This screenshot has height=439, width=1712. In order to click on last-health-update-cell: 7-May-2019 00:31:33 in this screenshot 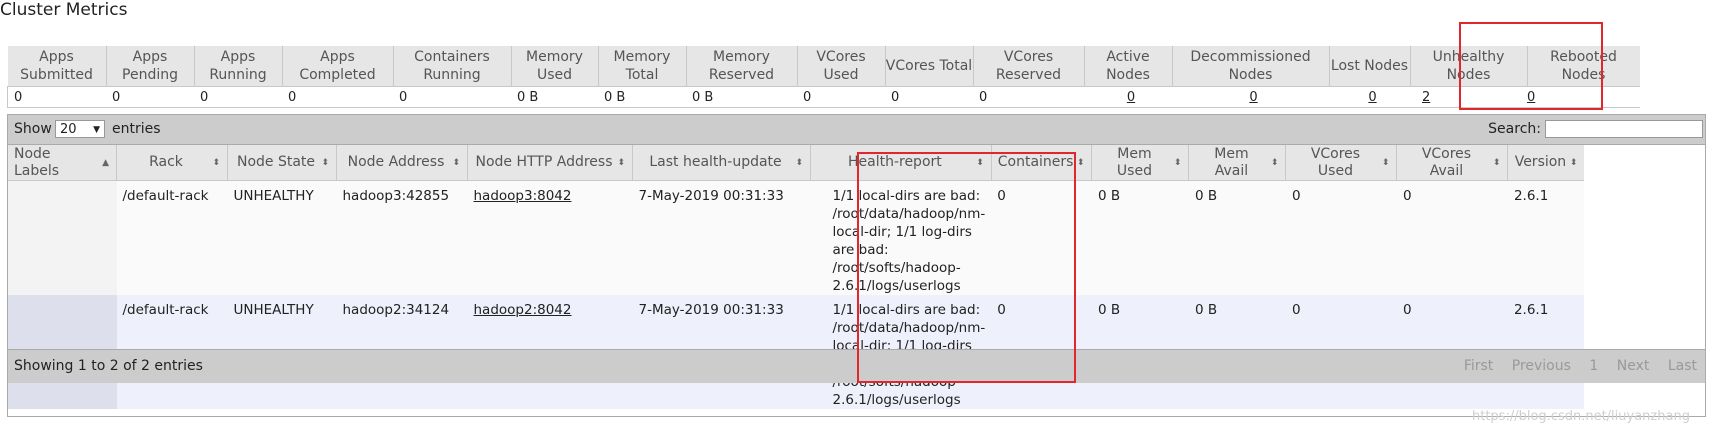, I will do `click(721, 237)`.